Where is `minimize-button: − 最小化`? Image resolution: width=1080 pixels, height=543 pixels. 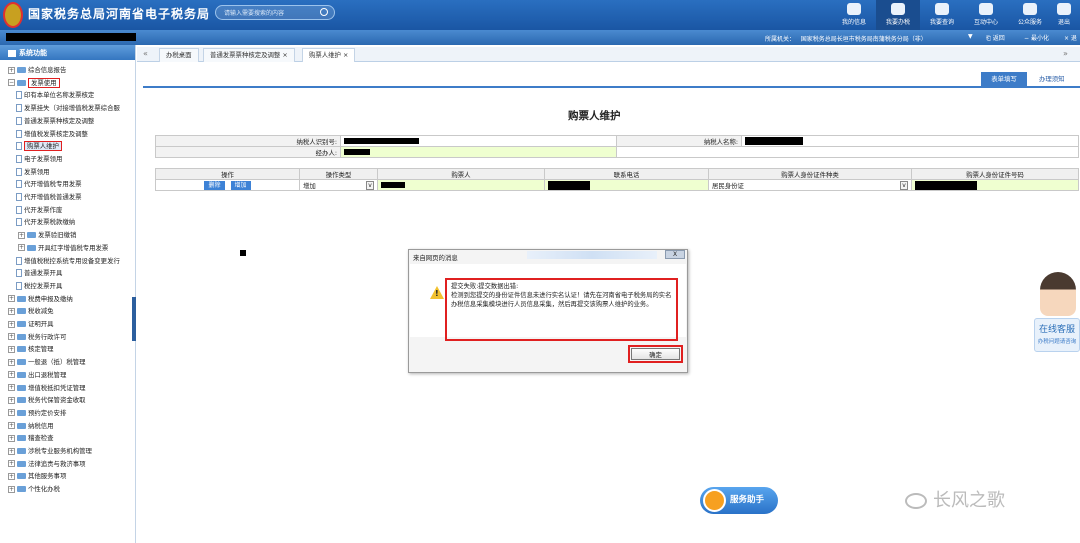 minimize-button: − 最小化 is located at coordinates (1036, 37).